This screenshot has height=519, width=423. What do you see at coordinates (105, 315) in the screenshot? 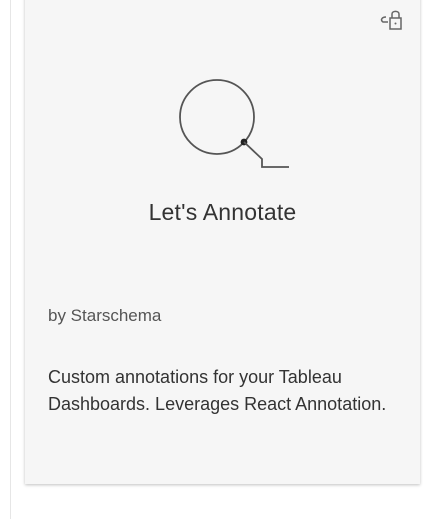
I see `extension-author: by Starschema` at bounding box center [105, 315].